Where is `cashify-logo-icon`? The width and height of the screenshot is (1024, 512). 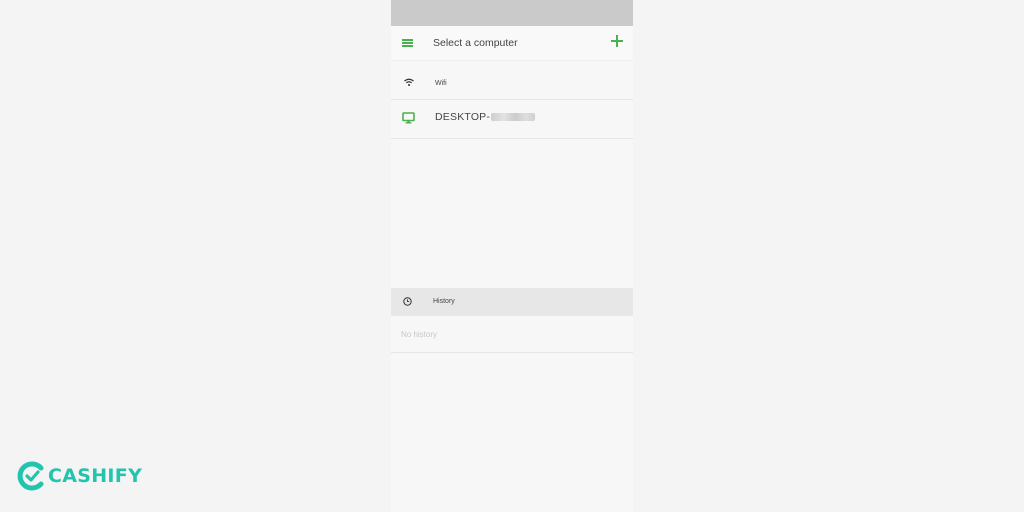
cashify-logo-icon is located at coordinates (30, 476).